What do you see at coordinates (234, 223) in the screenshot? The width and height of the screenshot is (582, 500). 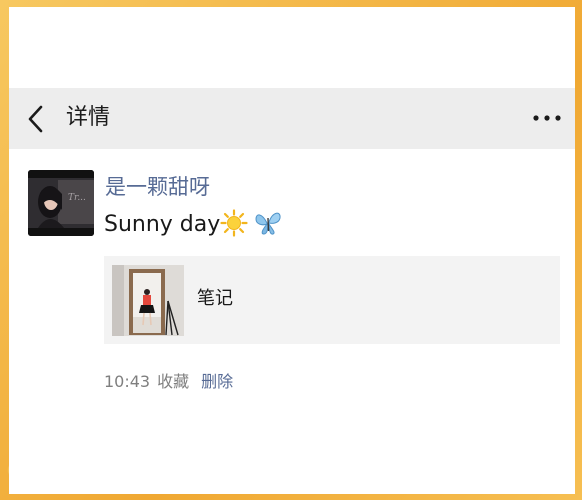 I see `sun-icon` at bounding box center [234, 223].